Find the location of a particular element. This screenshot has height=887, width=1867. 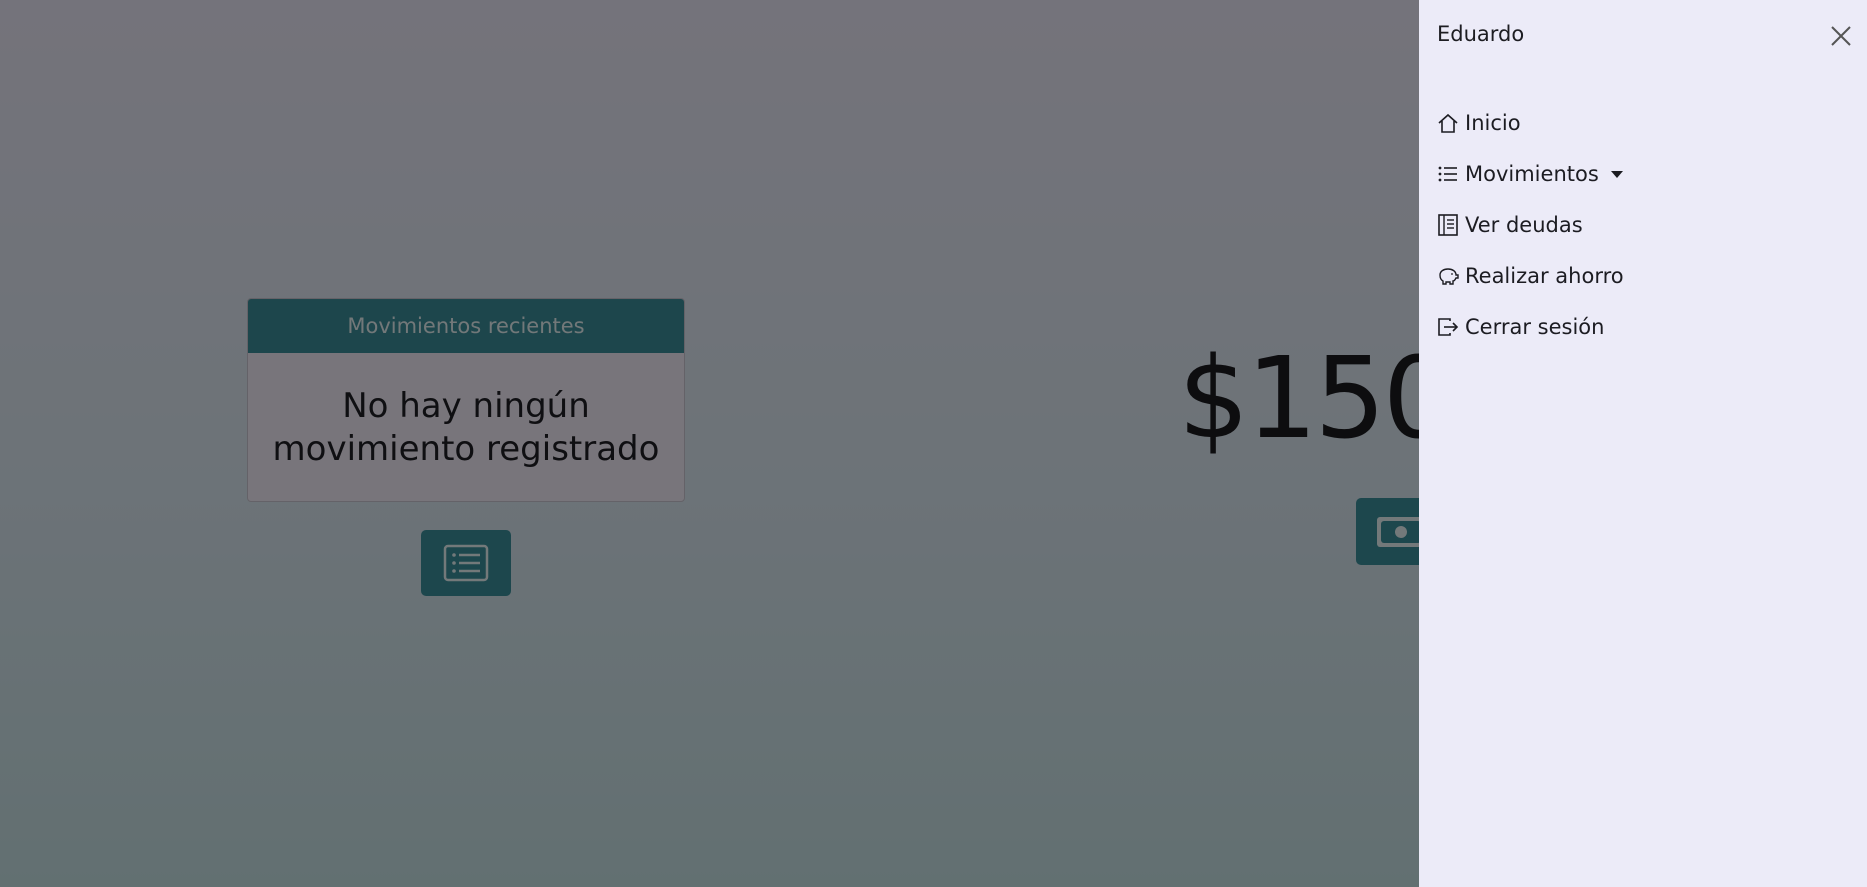

menu-item-ver-deudas: Ver deudas is located at coordinates (1637, 224).